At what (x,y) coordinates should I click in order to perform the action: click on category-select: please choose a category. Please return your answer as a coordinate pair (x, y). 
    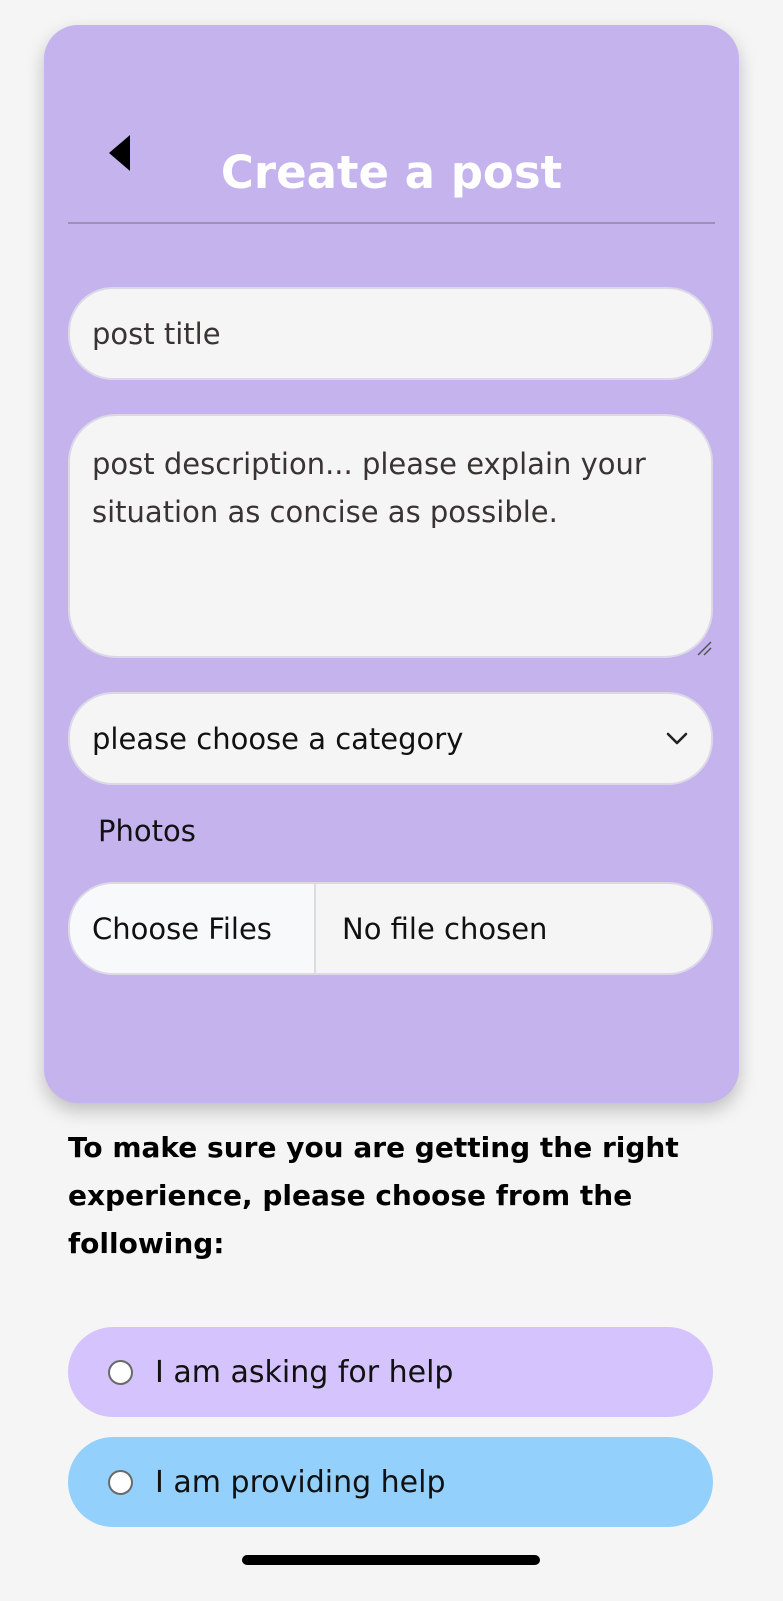
    Looking at the image, I should click on (390, 738).